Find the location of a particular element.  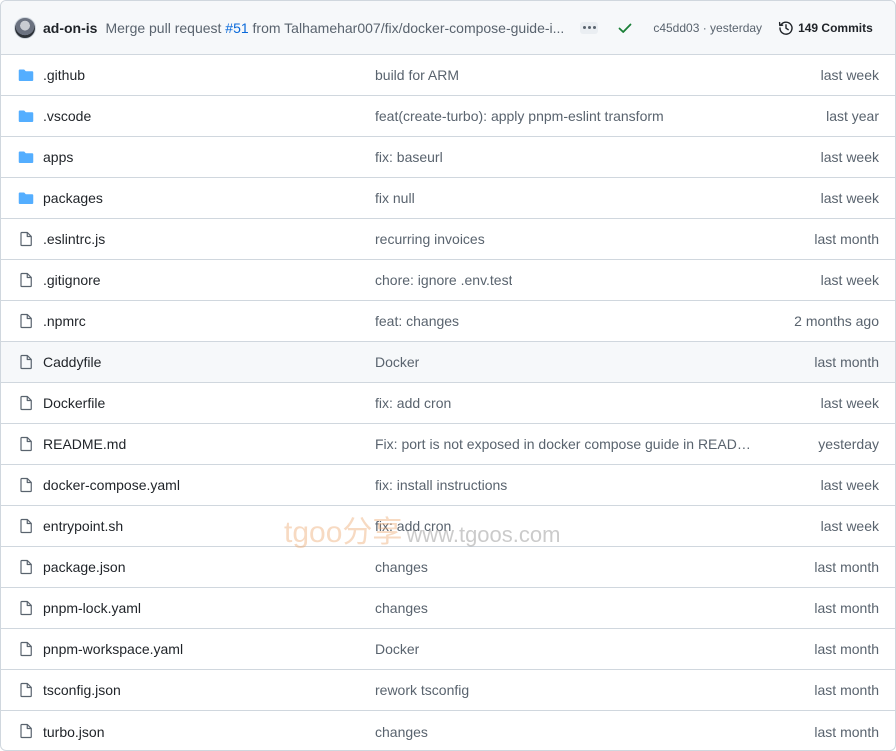

file-name-link: .gitignore is located at coordinates (72, 280).